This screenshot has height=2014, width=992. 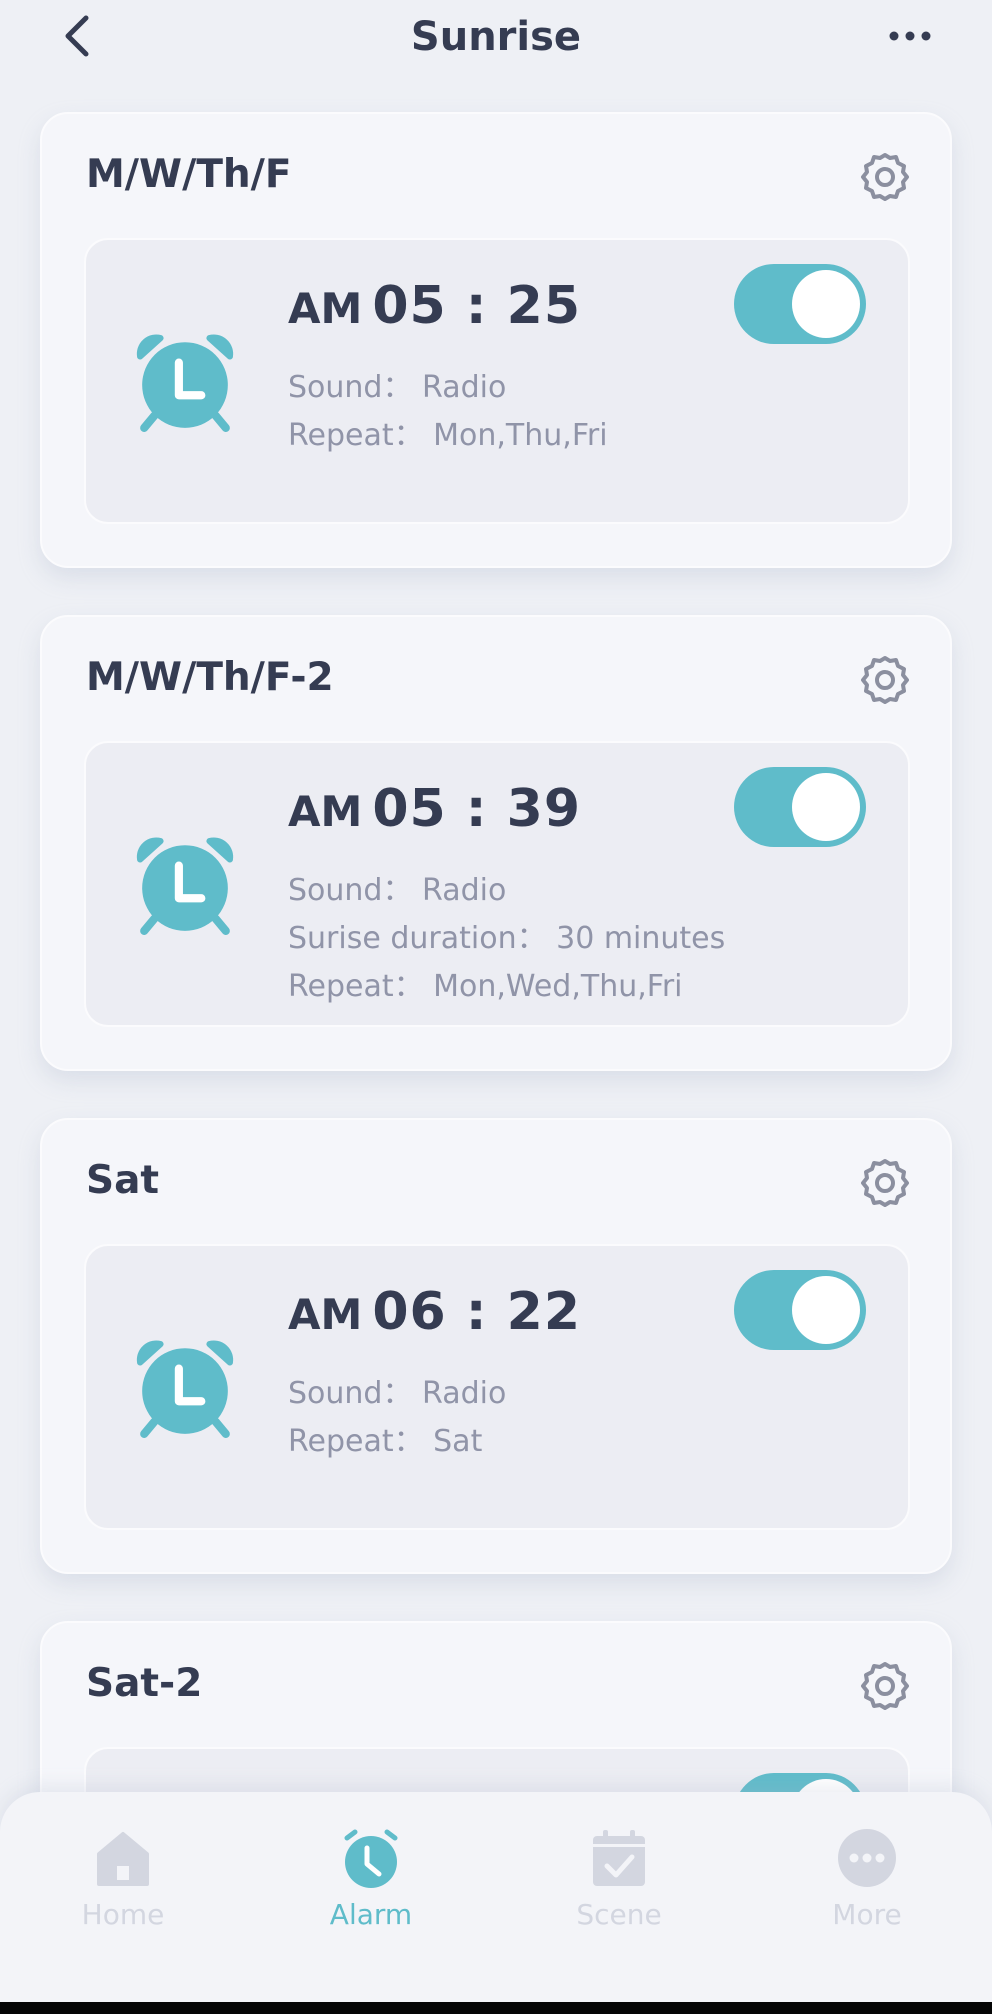 What do you see at coordinates (123, 1180) in the screenshot?
I see `alarm-name: Sat` at bounding box center [123, 1180].